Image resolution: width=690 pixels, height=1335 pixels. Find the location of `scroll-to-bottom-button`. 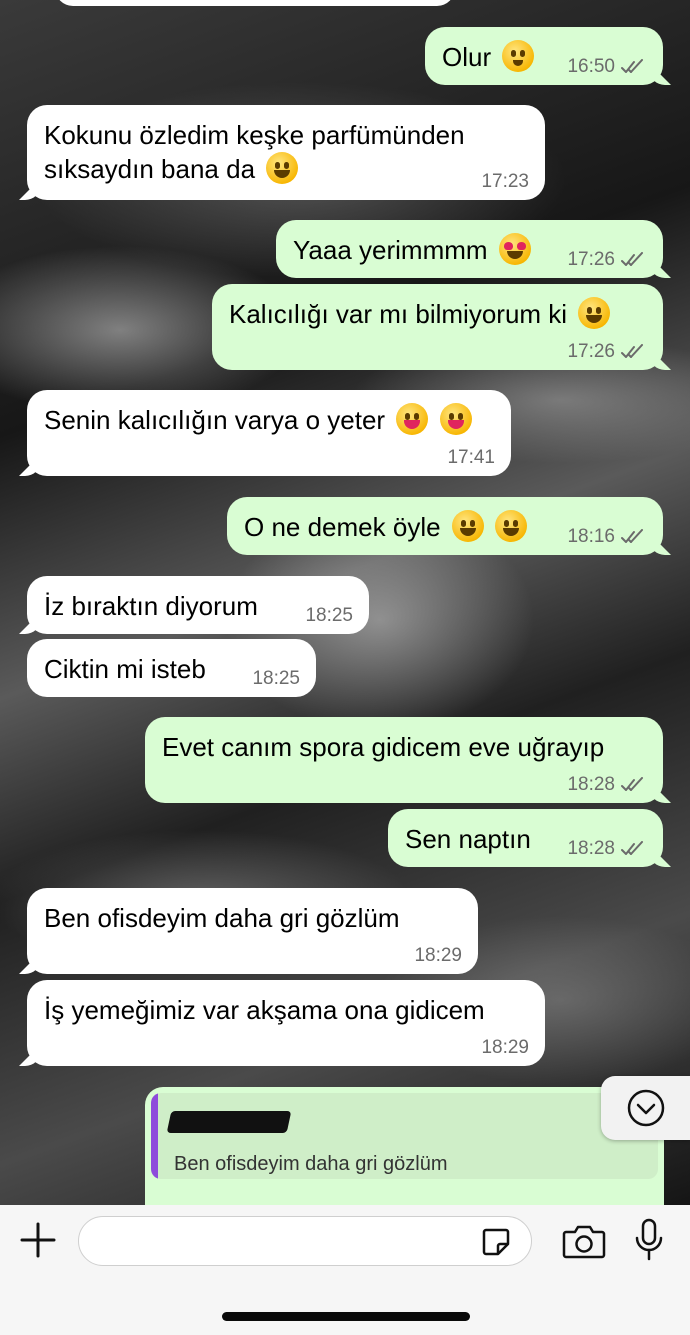

scroll-to-bottom-button is located at coordinates (645, 1108).